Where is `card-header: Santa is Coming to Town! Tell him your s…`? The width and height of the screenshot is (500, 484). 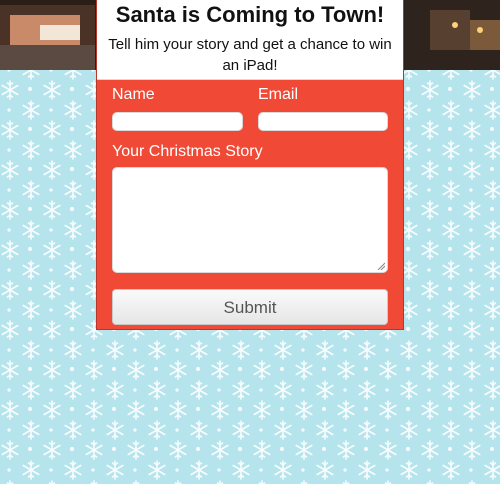
card-header: Santa is Coming to Town! Tell him your s… is located at coordinates (250, 40).